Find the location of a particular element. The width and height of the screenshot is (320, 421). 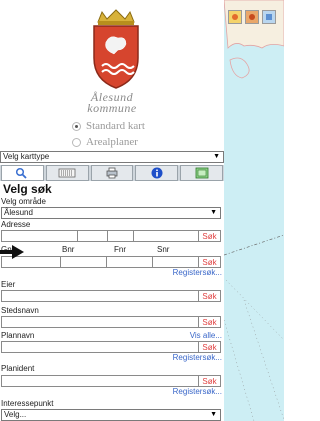

tab-info is located at coordinates (157, 173).